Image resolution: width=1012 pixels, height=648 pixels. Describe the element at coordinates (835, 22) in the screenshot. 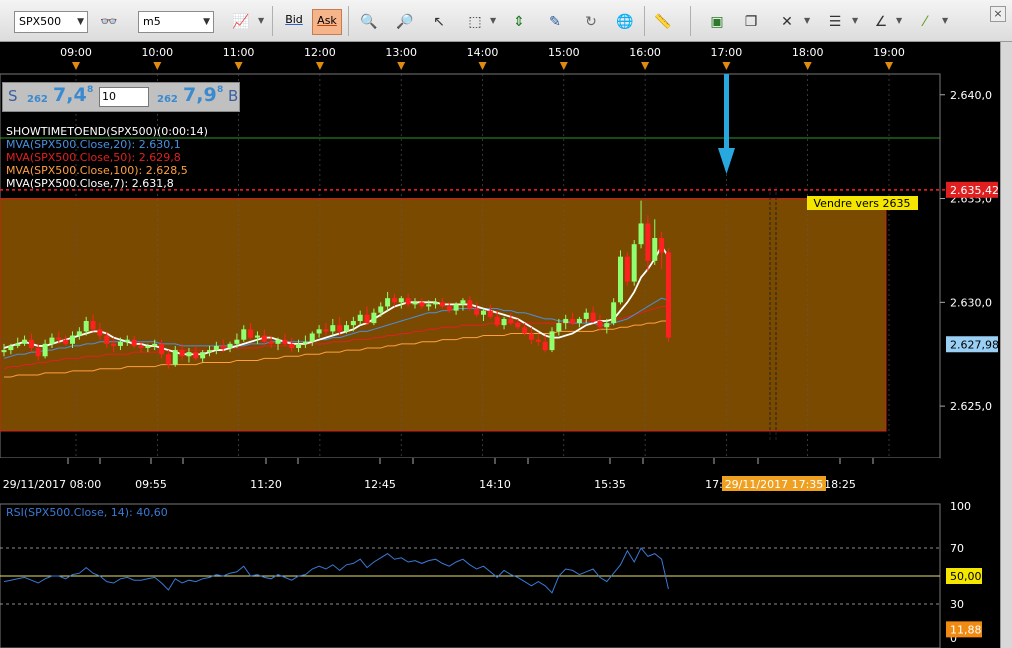

I see `lines-icon: ☰` at that location.